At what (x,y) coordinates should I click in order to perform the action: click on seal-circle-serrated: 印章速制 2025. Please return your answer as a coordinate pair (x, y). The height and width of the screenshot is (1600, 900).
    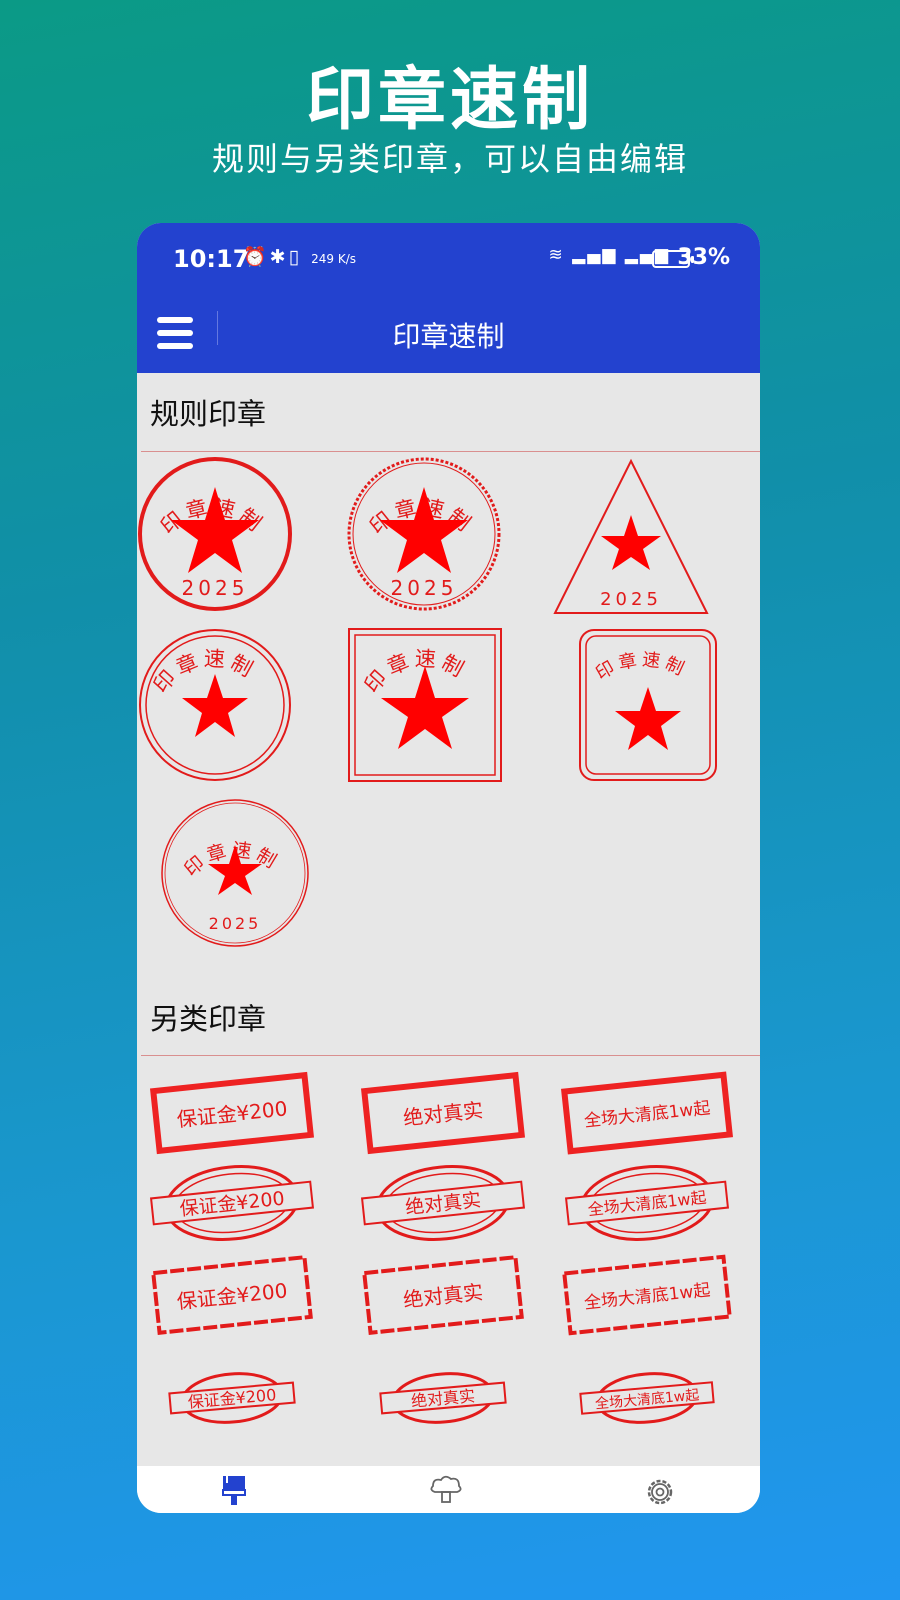
    Looking at the image, I should click on (424, 534).